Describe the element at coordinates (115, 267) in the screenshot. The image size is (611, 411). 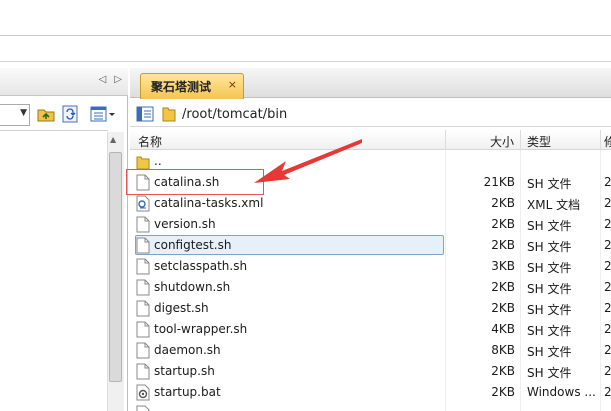
I see `scrollbar-thumb` at that location.